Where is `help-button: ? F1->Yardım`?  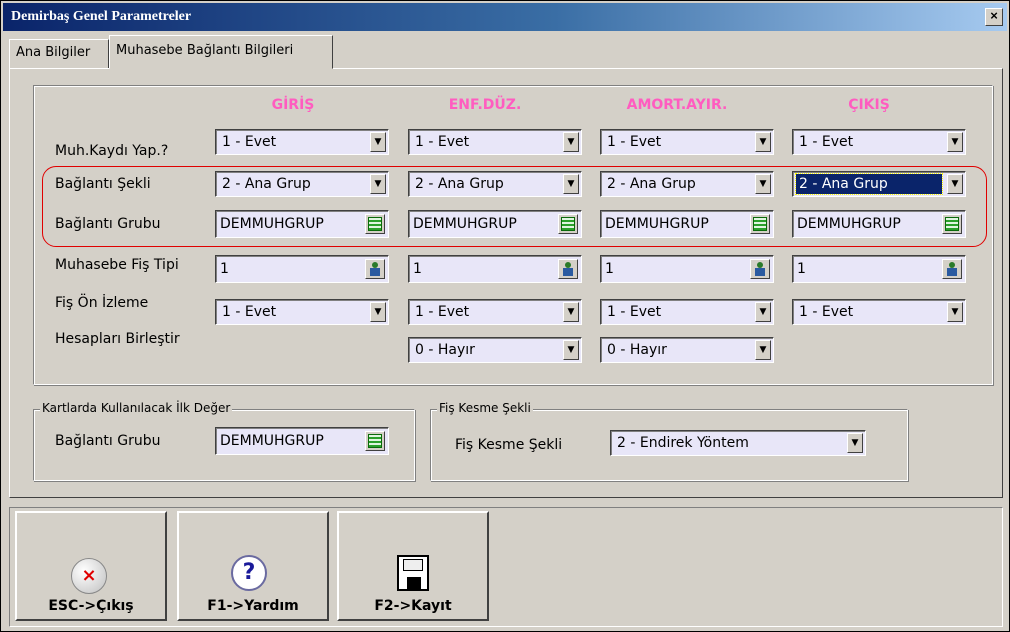
help-button: ? F1->Yardım is located at coordinates (253, 566).